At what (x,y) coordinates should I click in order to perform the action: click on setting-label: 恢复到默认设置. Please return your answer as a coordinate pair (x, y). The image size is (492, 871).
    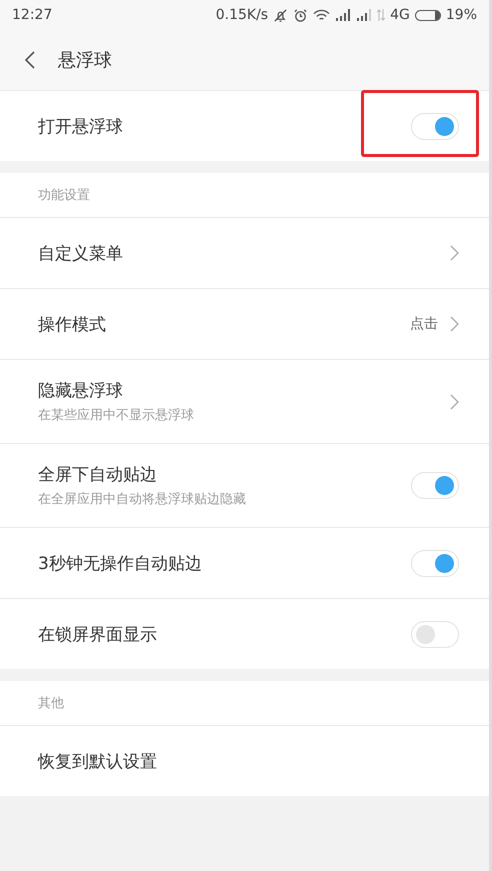
    Looking at the image, I should click on (248, 761).